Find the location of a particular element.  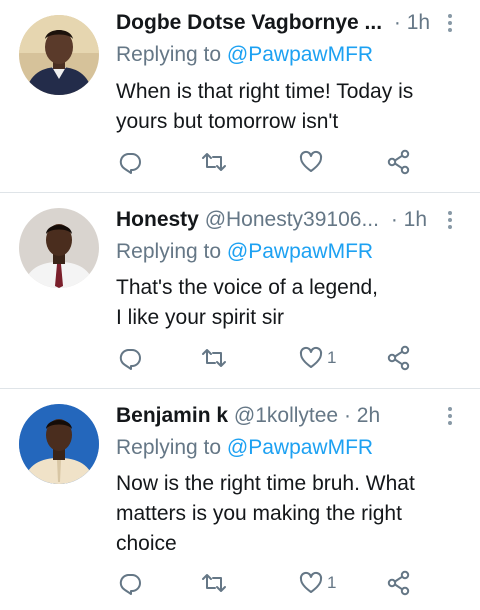

display-name: Benjamin k is located at coordinates (172, 415).